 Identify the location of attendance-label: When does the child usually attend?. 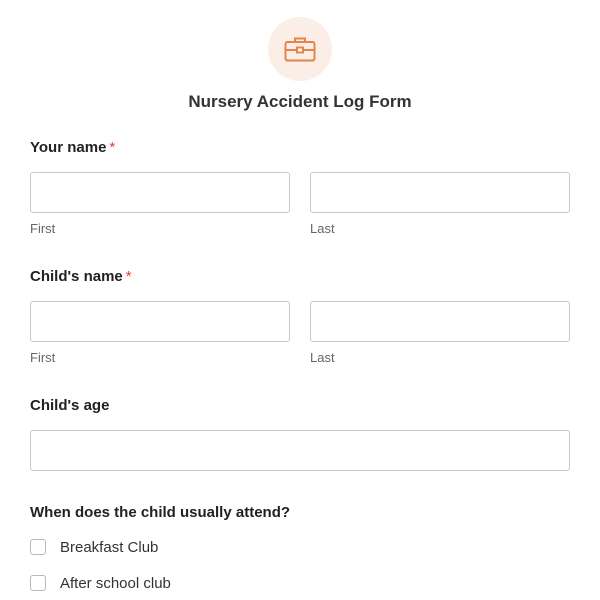
(160, 512).